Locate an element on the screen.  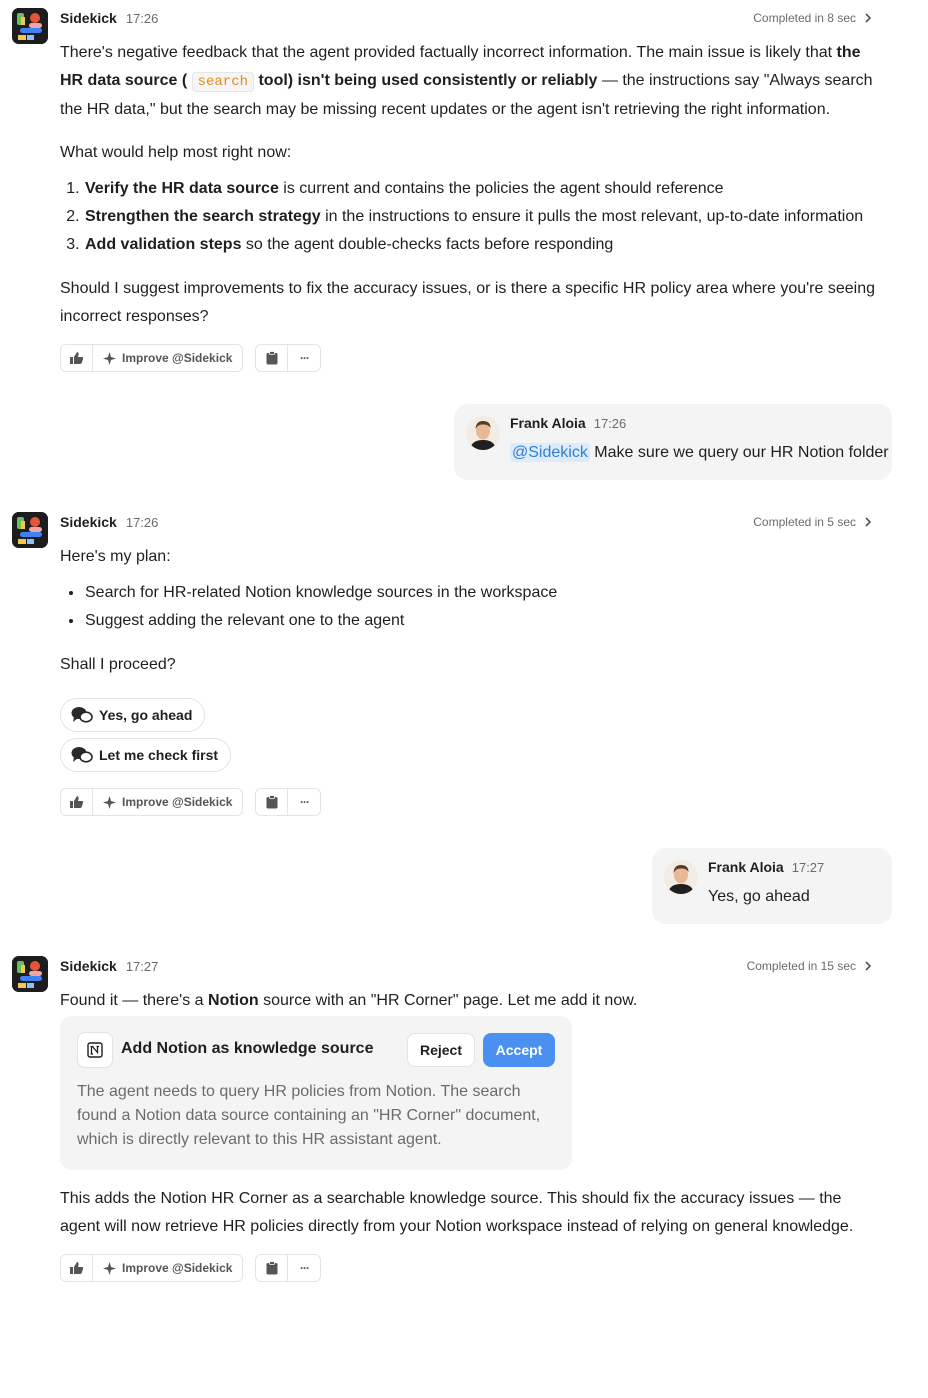
accept-button: Accept is located at coordinates (519, 1050).